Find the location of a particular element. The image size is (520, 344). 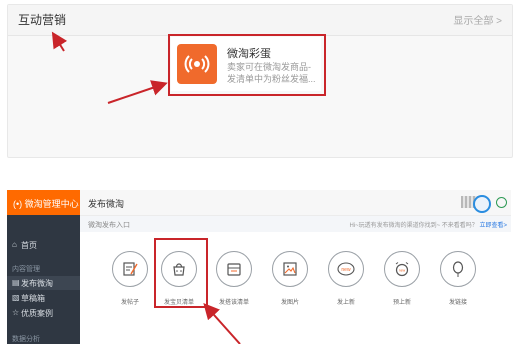

arrow-to-tile is located at coordinates (222, 323).